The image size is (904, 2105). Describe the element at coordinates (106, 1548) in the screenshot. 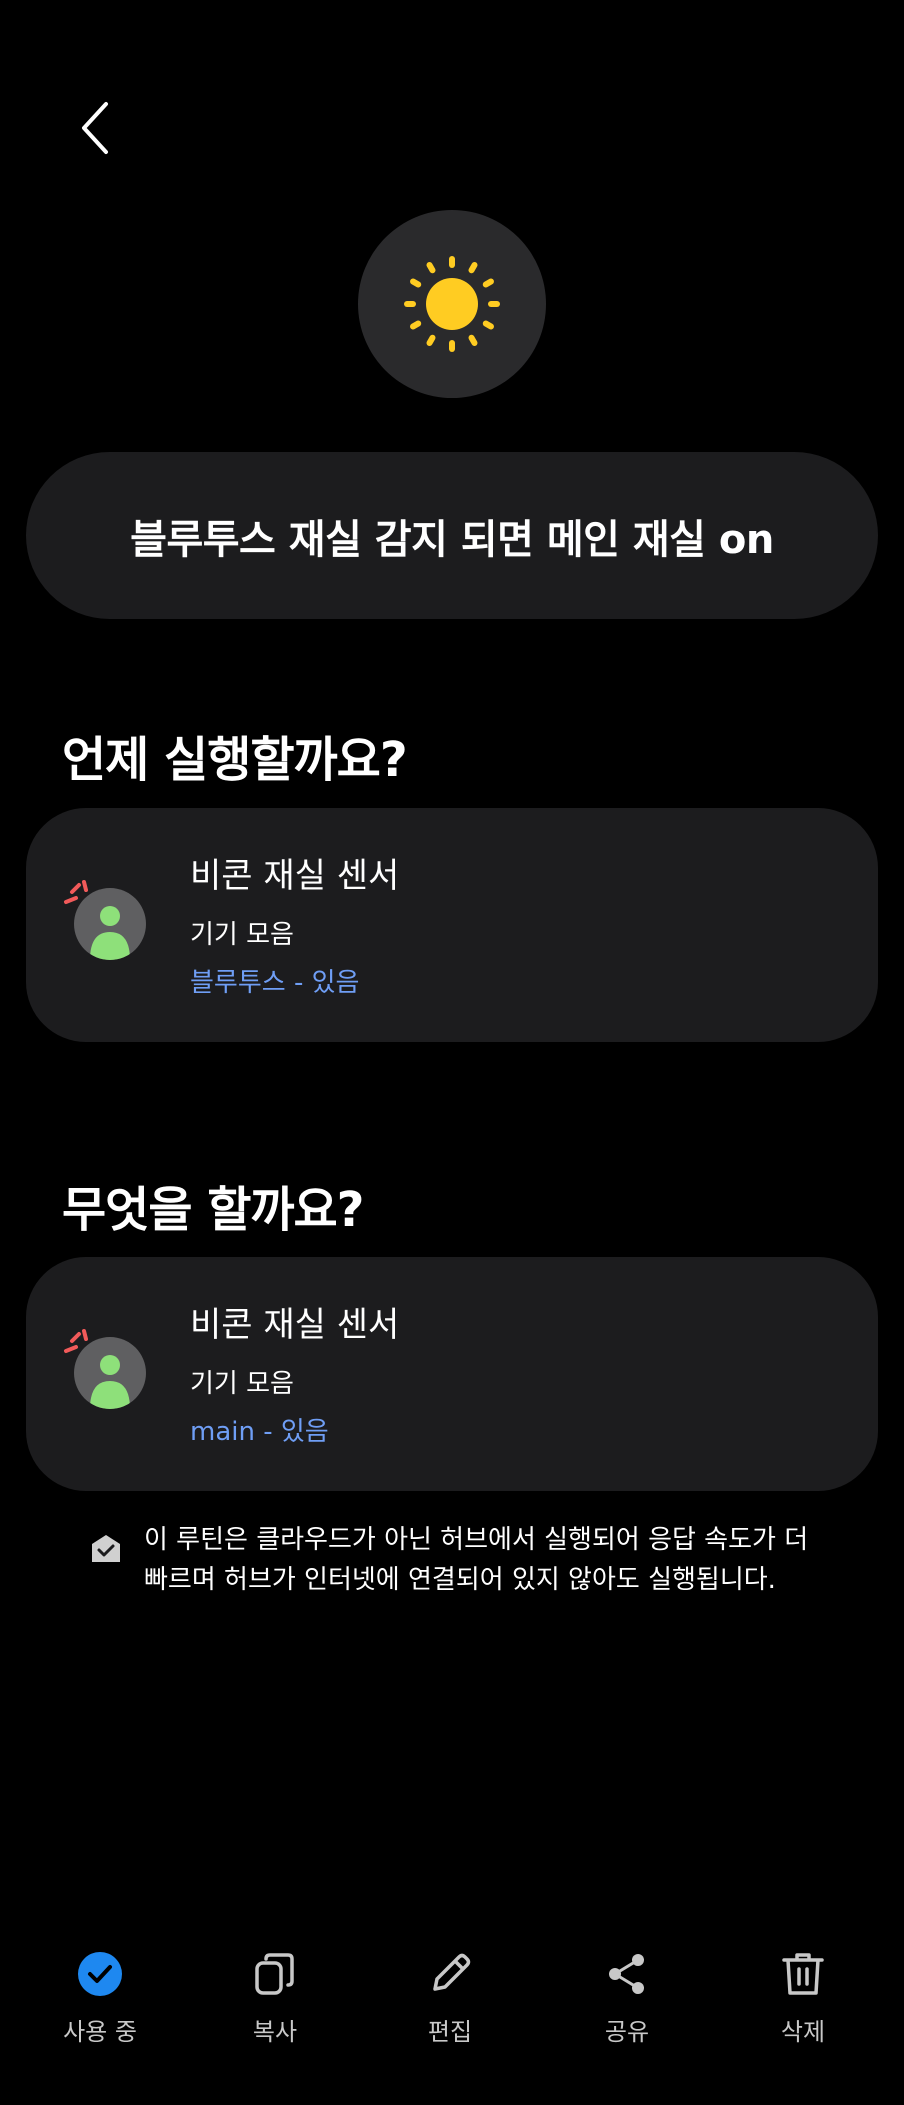

I see `hub-check-icon` at that location.